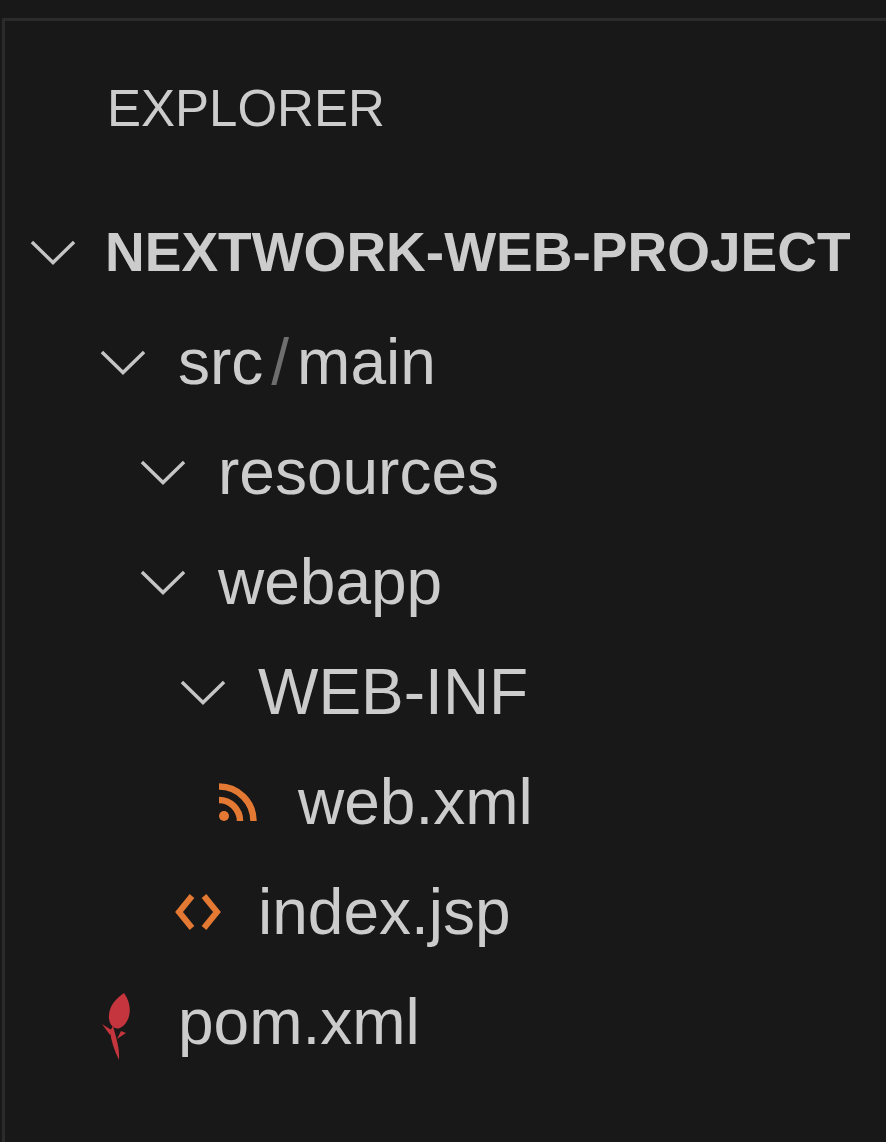 This screenshot has height=1142, width=886. I want to click on file-name: web.xml, so click(415, 802).